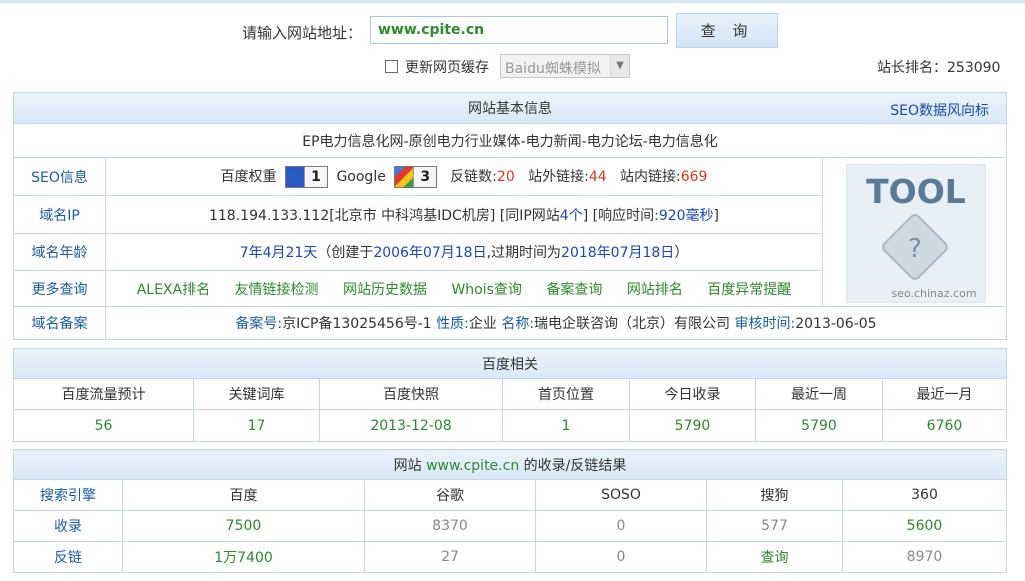  What do you see at coordinates (425, 176) in the screenshot?
I see `google-pr-value: 3` at bounding box center [425, 176].